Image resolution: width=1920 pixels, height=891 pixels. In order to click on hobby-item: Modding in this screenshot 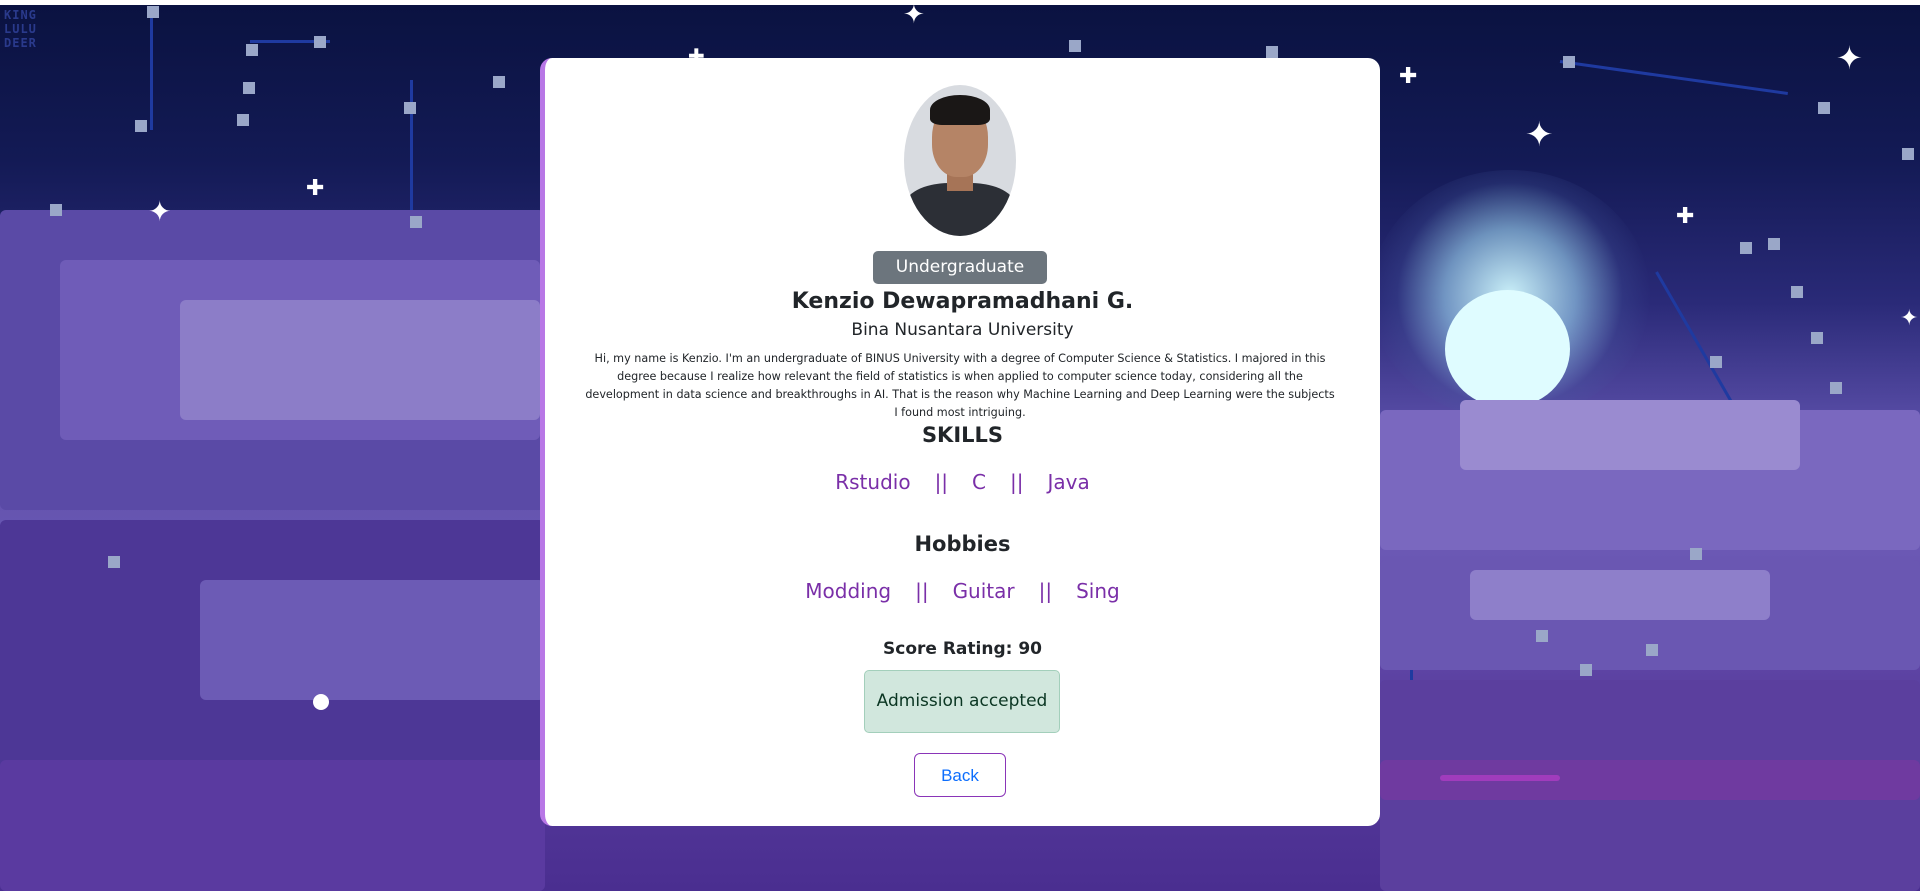, I will do `click(848, 591)`.